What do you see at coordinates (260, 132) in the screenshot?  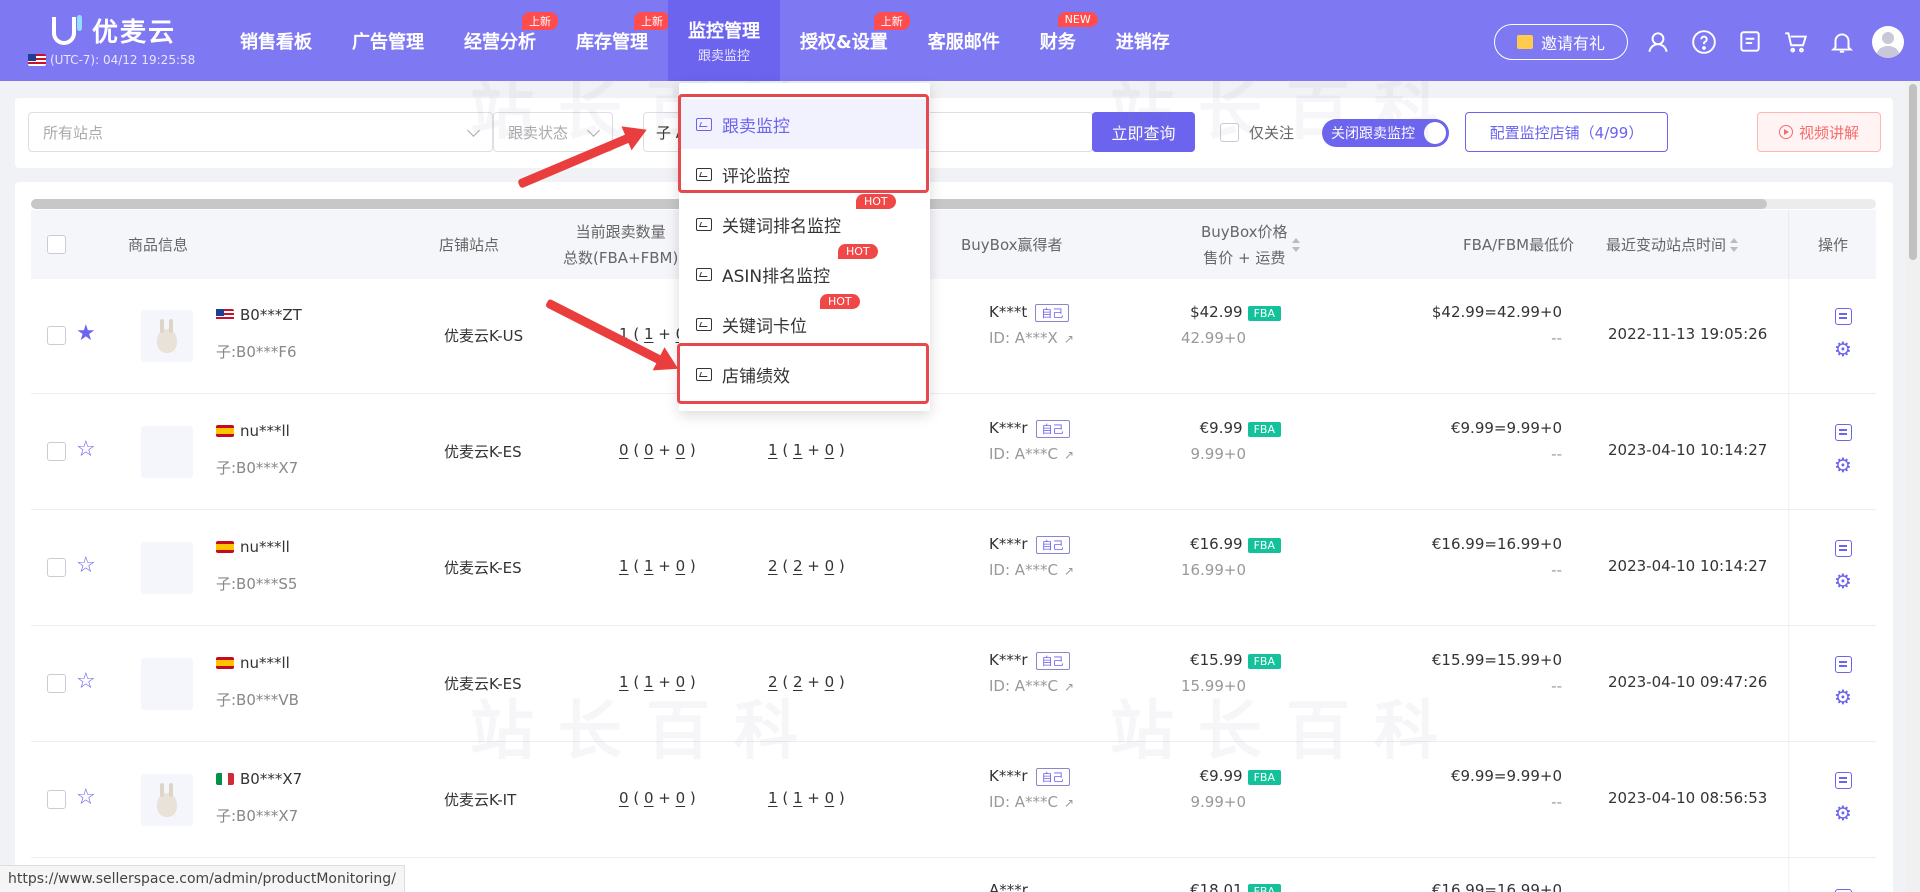 I see `site-select: 所有站点` at bounding box center [260, 132].